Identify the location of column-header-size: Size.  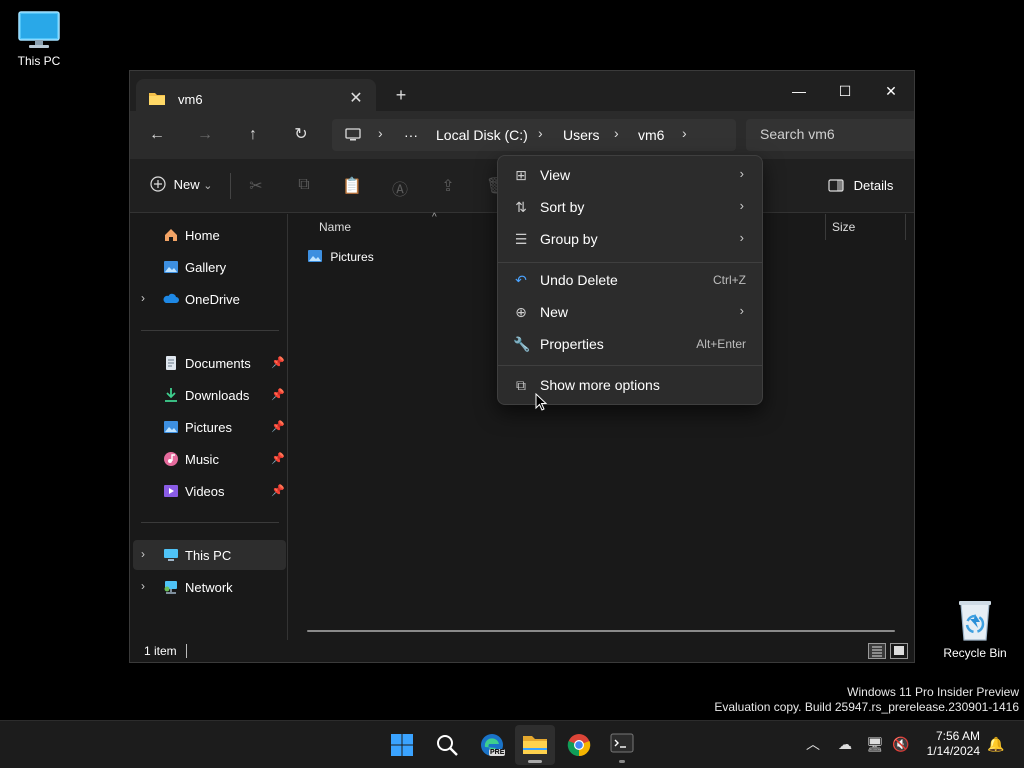
(843, 233).